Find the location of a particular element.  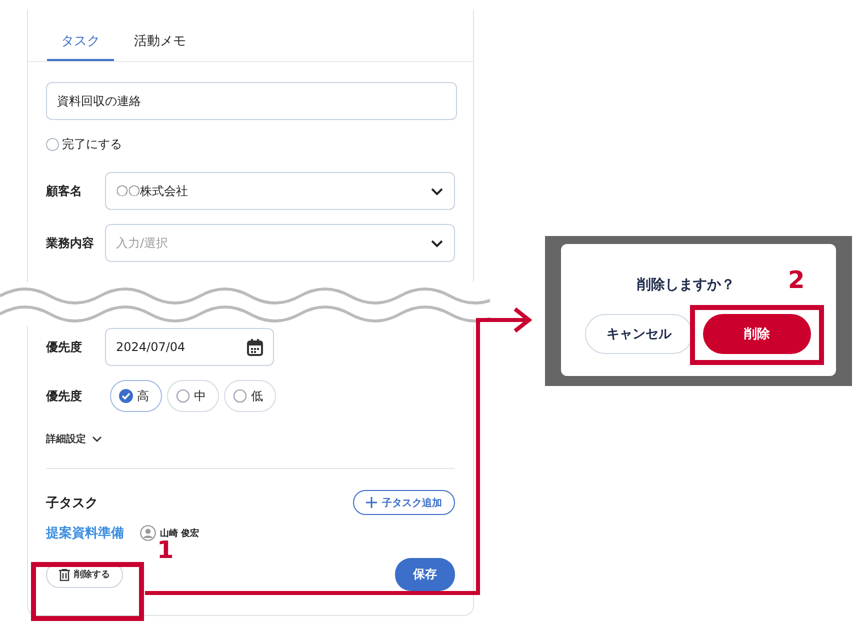

dialog-title: 削除しますか？ is located at coordinates (686, 285).